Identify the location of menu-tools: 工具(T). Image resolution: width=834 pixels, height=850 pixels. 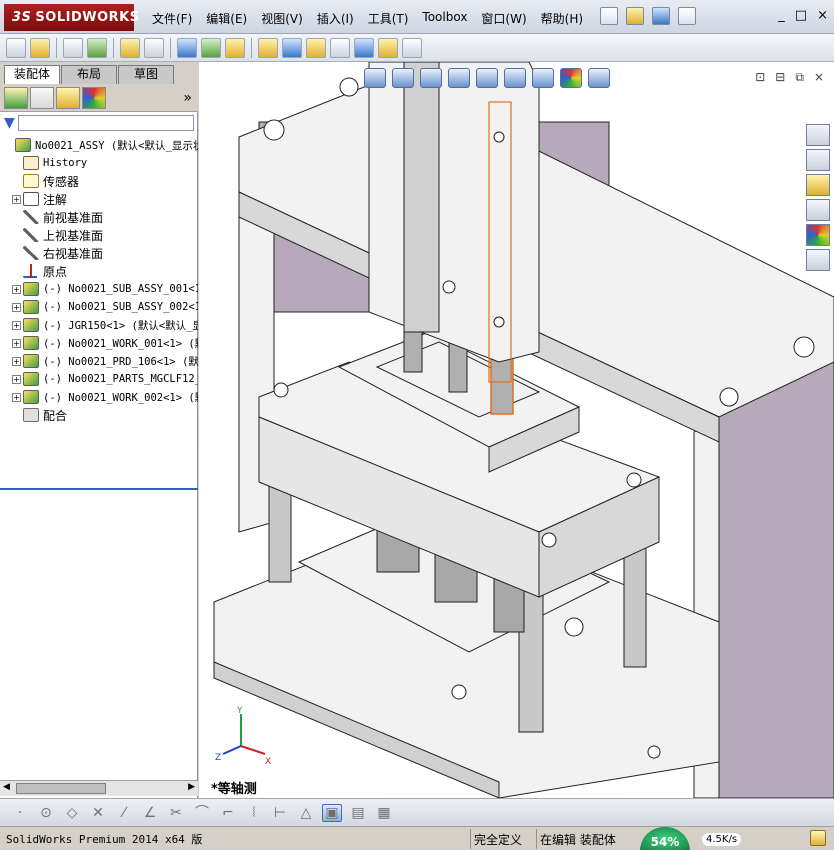
(388, 18).